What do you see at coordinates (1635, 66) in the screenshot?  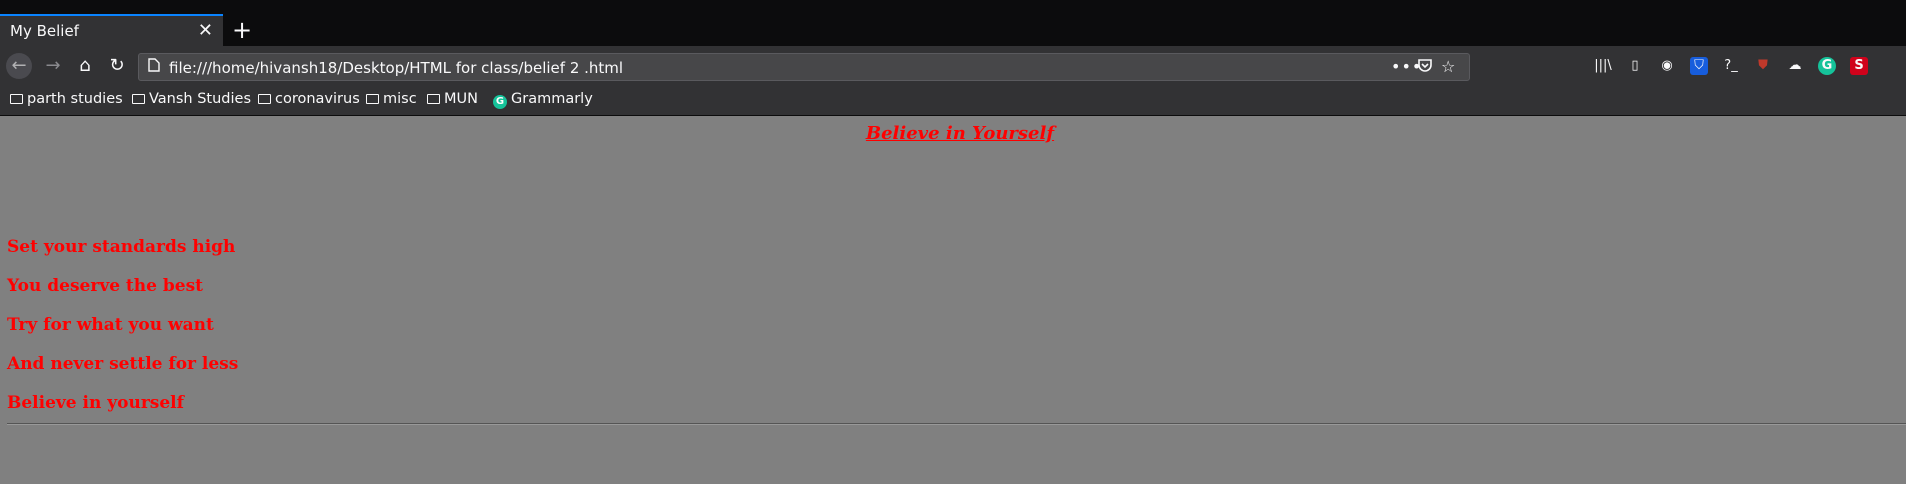 I see `sidebar-icon: ▯` at bounding box center [1635, 66].